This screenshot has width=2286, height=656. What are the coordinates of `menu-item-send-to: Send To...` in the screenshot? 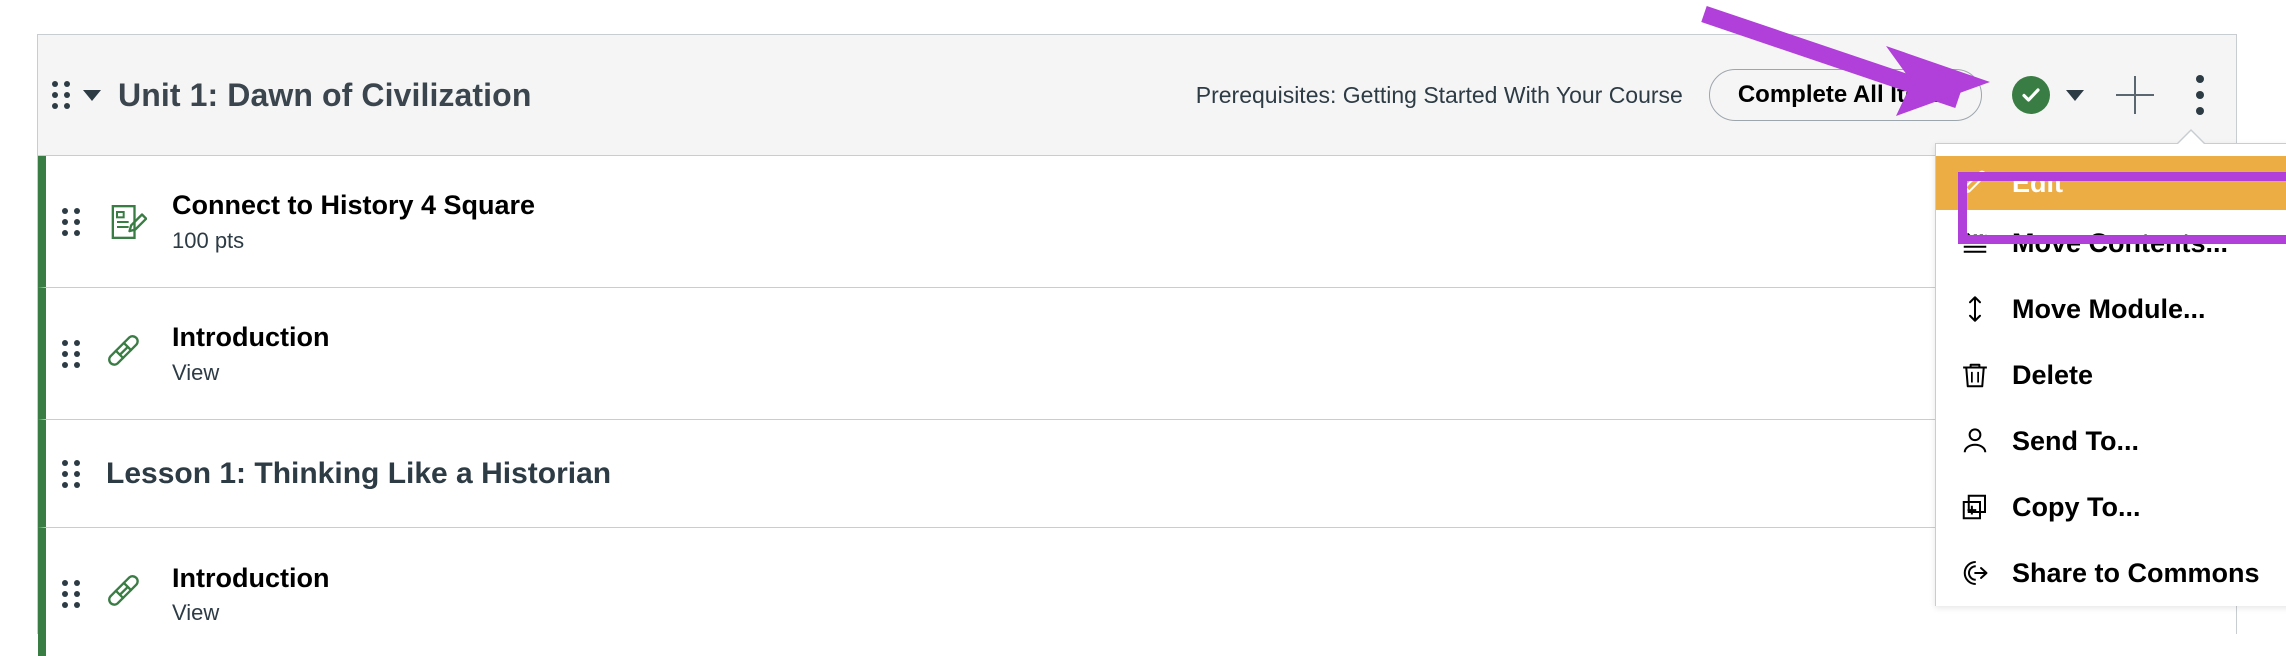 It's located at (2111, 441).